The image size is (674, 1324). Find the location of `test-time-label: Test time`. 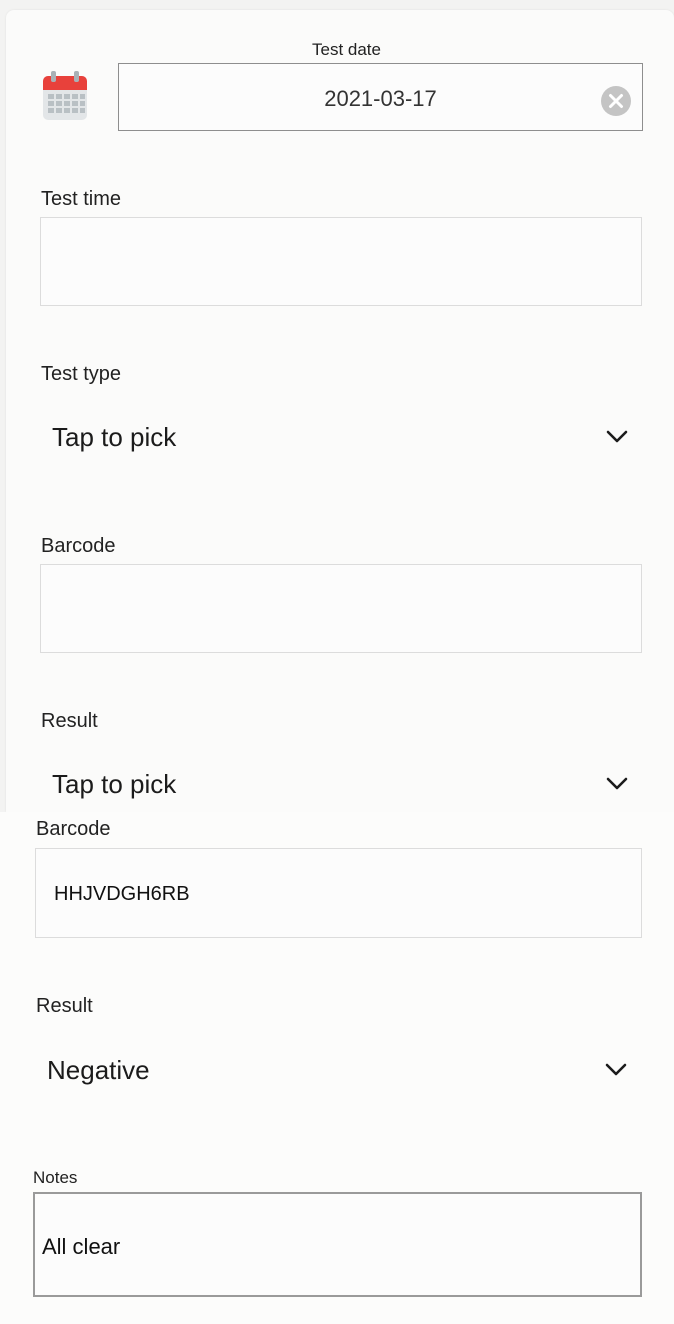

test-time-label: Test time is located at coordinates (81, 199).